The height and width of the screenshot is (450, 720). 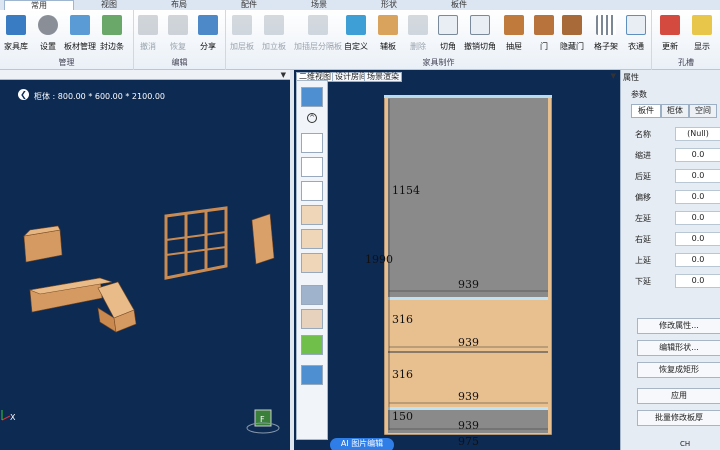 What do you see at coordinates (383, 77) in the screenshot?
I see `tab-scene-render: 场景渲染` at bounding box center [383, 77].